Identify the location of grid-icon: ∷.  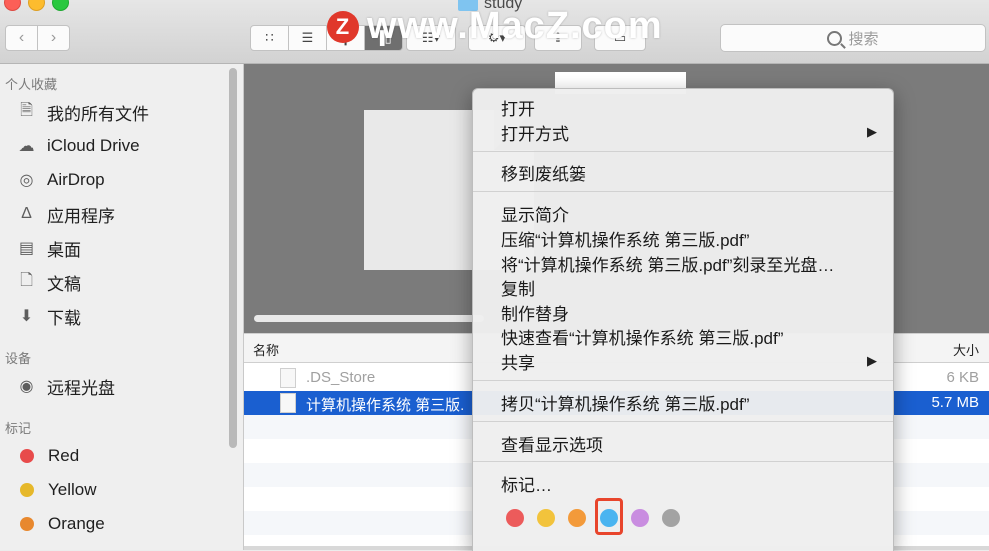
(269, 37).